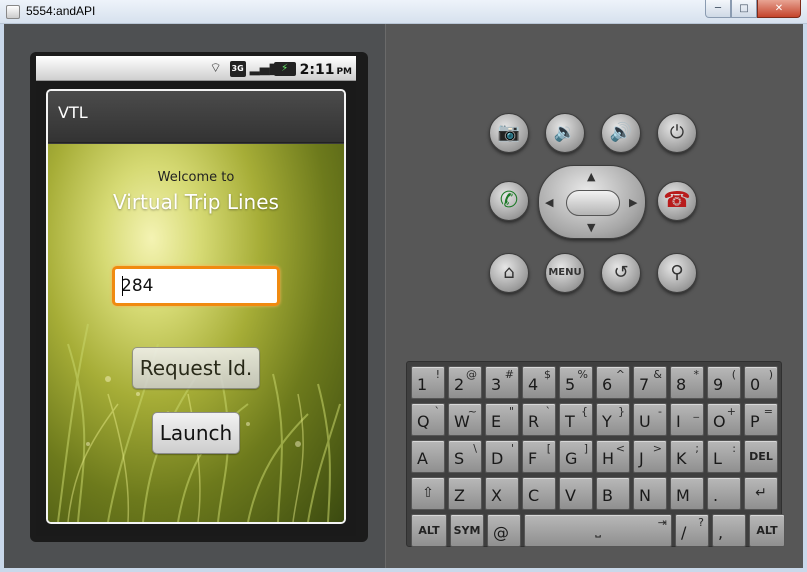 The width and height of the screenshot is (807, 572). What do you see at coordinates (576, 419) in the screenshot?
I see `key-t: T{` at bounding box center [576, 419].